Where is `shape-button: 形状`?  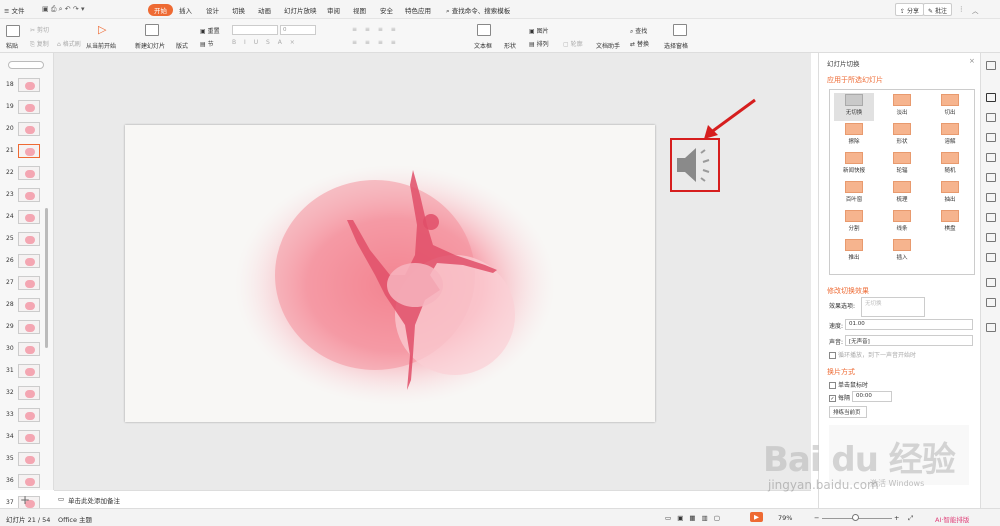
shape-button: 形状 is located at coordinates (510, 45).